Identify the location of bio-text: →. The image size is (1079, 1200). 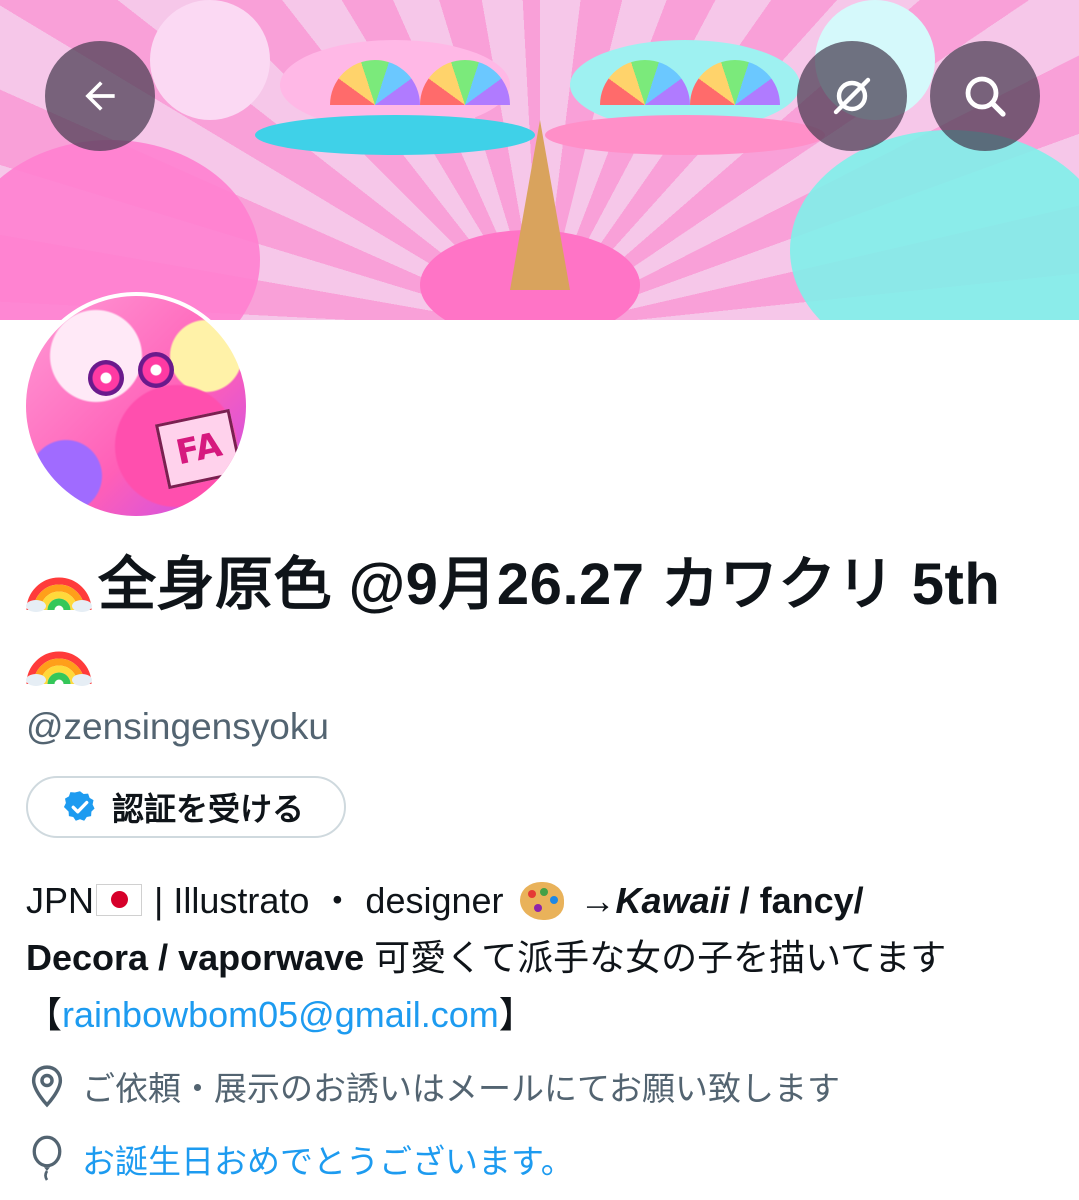
(592, 900).